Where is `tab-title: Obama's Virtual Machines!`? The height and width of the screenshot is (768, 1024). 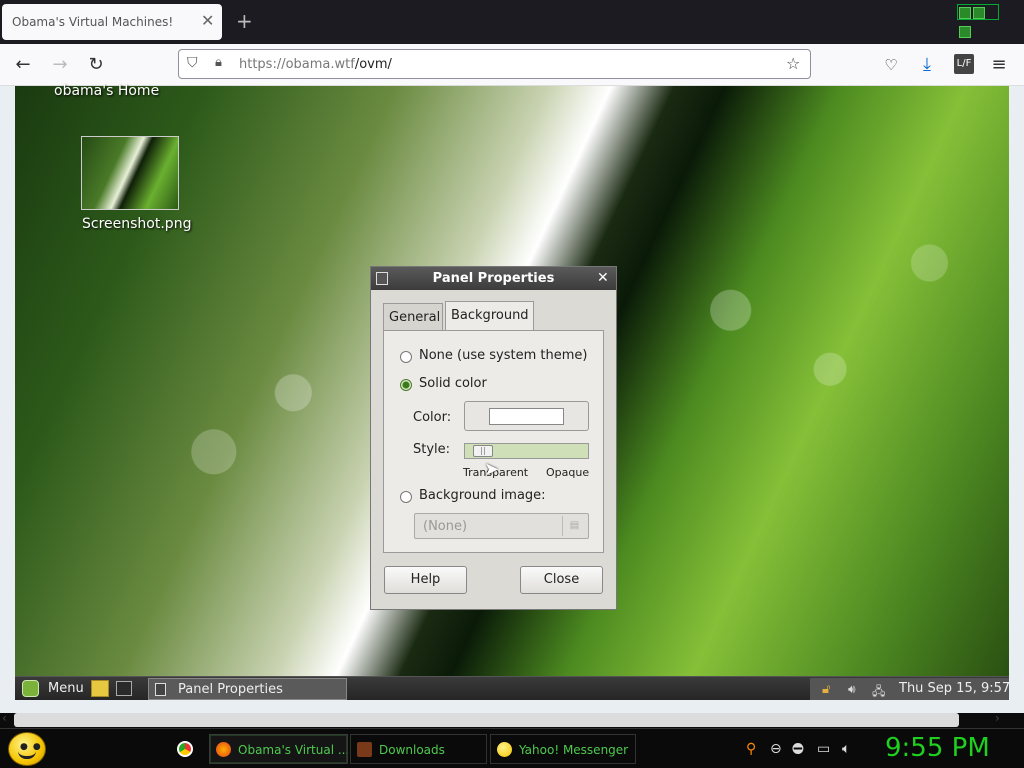 tab-title: Obama's Virtual Machines! is located at coordinates (93, 22).